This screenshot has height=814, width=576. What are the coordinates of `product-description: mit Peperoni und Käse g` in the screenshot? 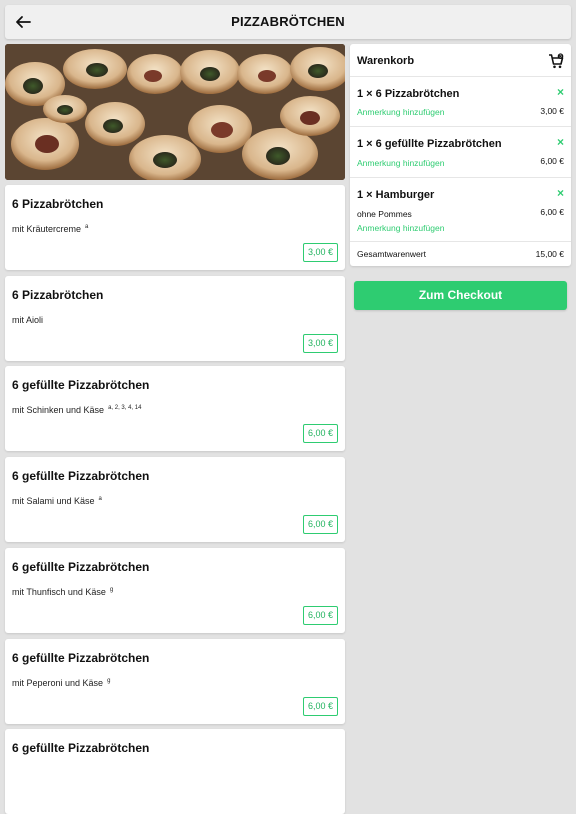 It's located at (61, 683).